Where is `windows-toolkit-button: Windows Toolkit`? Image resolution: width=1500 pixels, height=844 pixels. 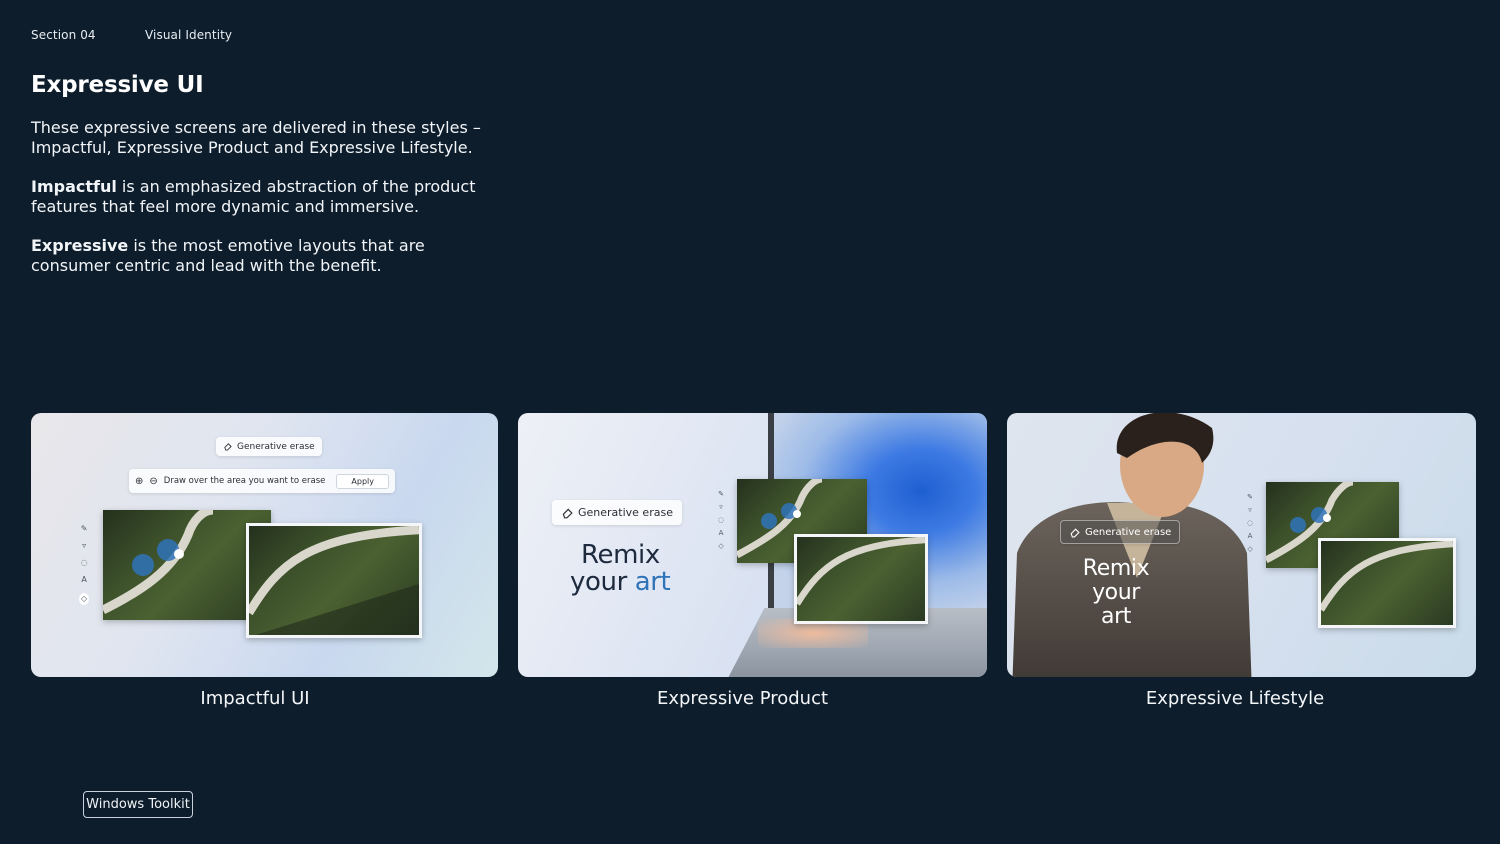
windows-toolkit-button: Windows Toolkit is located at coordinates (138, 804).